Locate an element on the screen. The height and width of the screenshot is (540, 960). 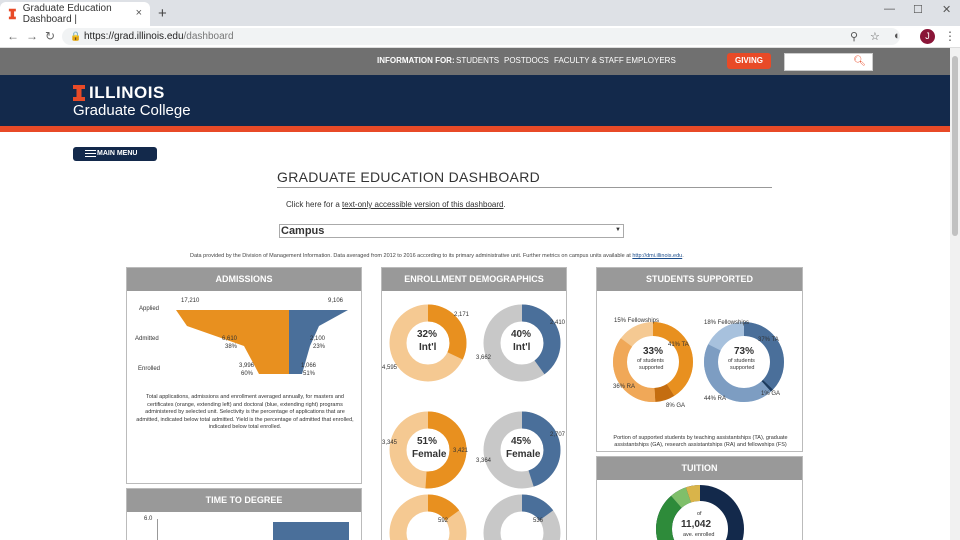
banner-stripe is located at coordinates (475, 129).